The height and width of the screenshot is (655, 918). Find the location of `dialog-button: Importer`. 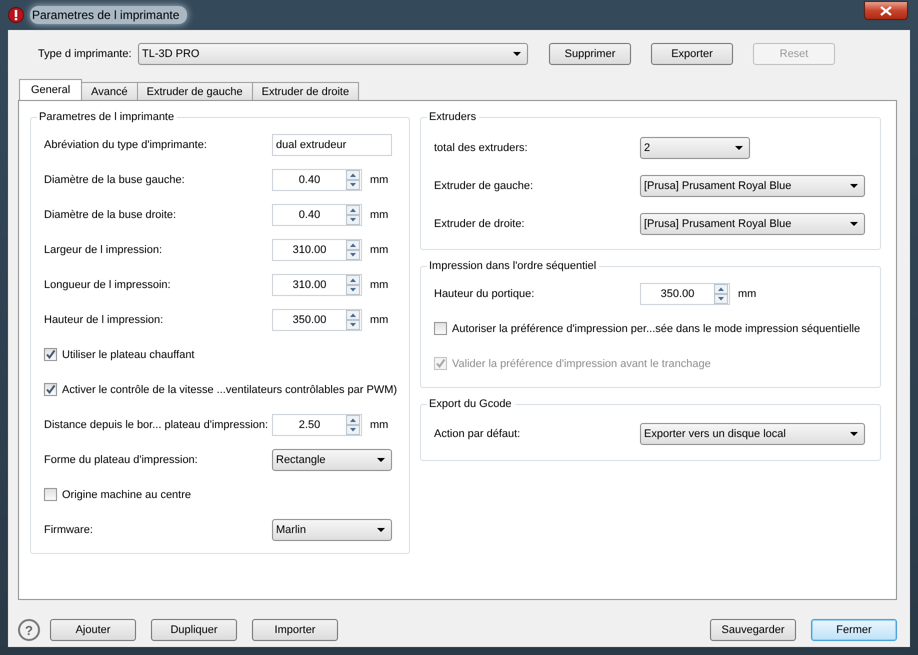

dialog-button: Importer is located at coordinates (295, 630).